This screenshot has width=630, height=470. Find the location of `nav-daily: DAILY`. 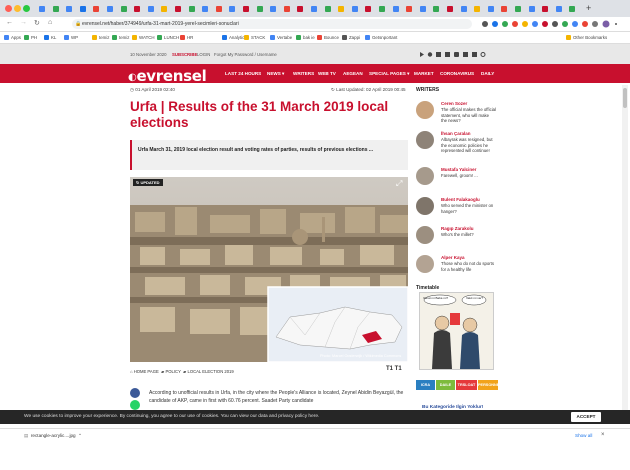

nav-daily: DAILY is located at coordinates (487, 73).